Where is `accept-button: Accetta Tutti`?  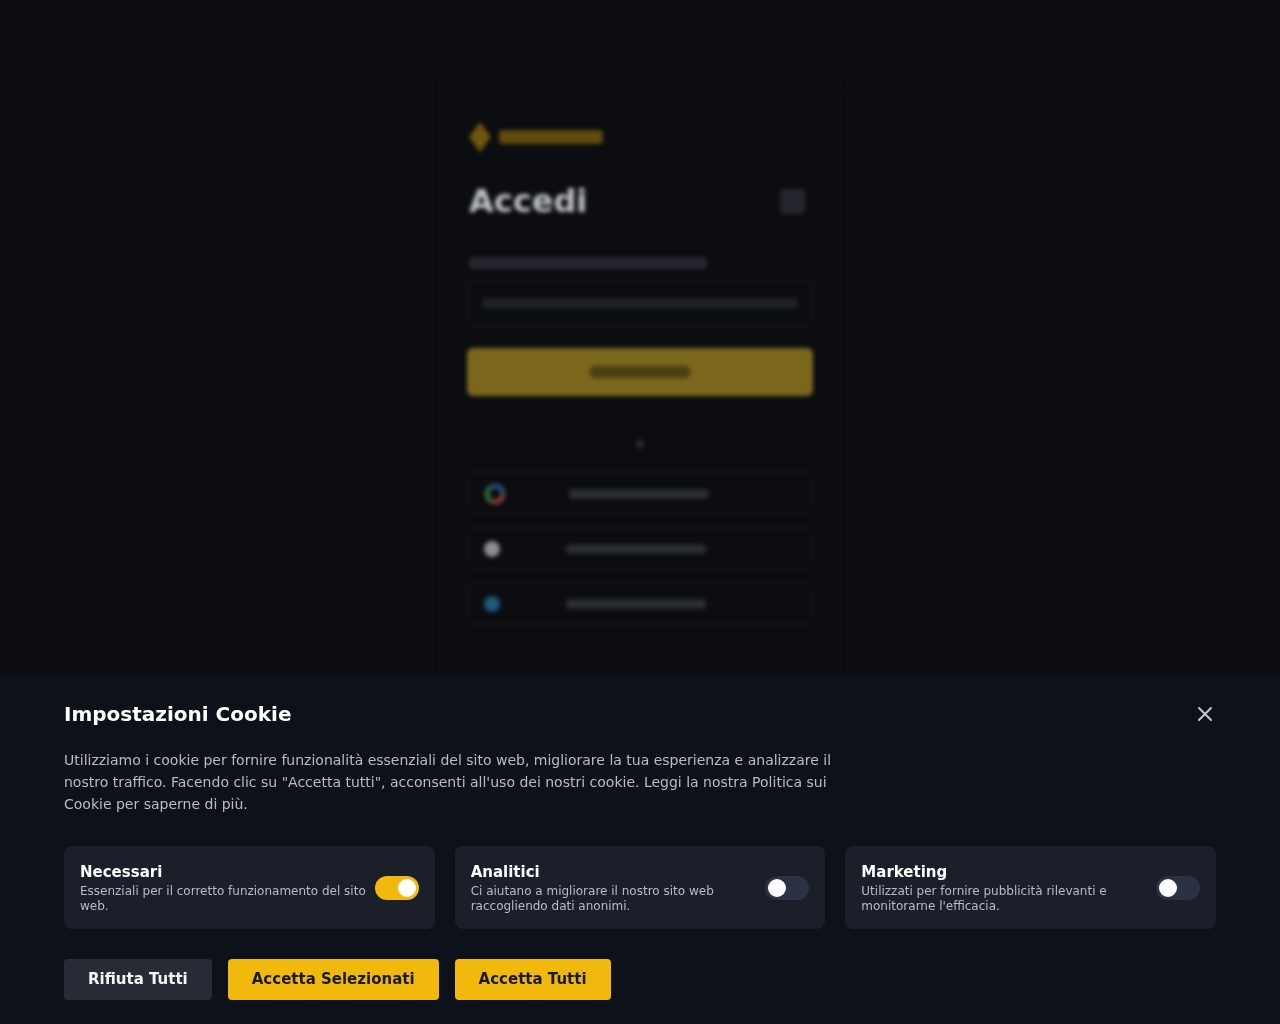 accept-button: Accetta Tutti is located at coordinates (532, 979).